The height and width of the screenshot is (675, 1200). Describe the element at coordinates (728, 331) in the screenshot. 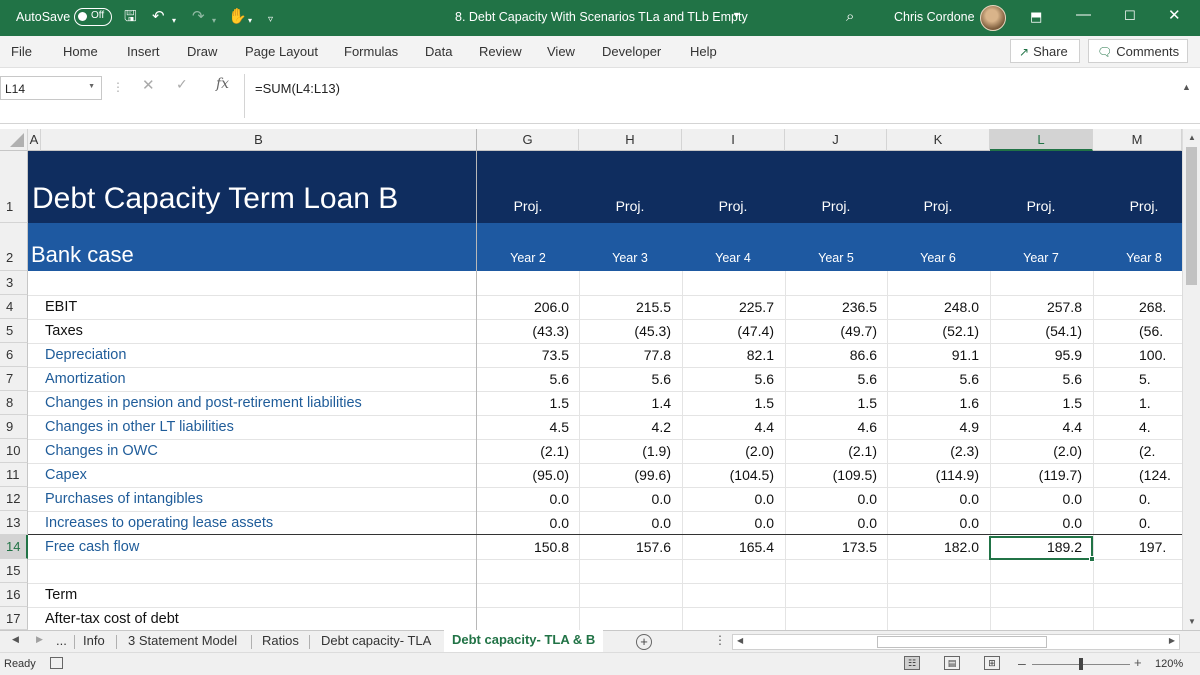

I see `data-cell: (47.4)` at that location.